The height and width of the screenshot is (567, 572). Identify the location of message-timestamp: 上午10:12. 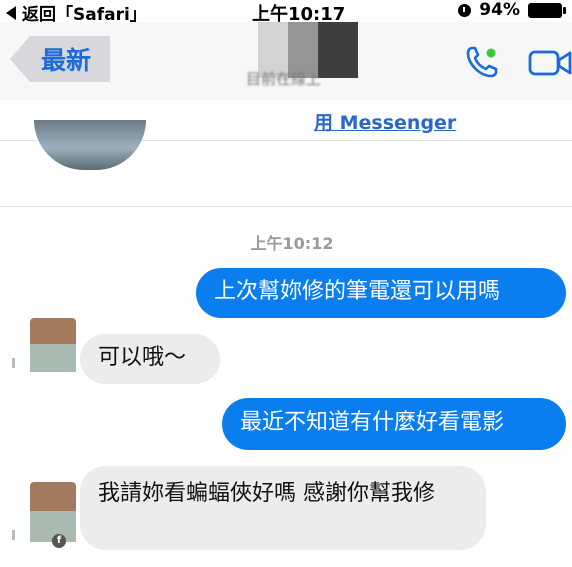
(286, 242).